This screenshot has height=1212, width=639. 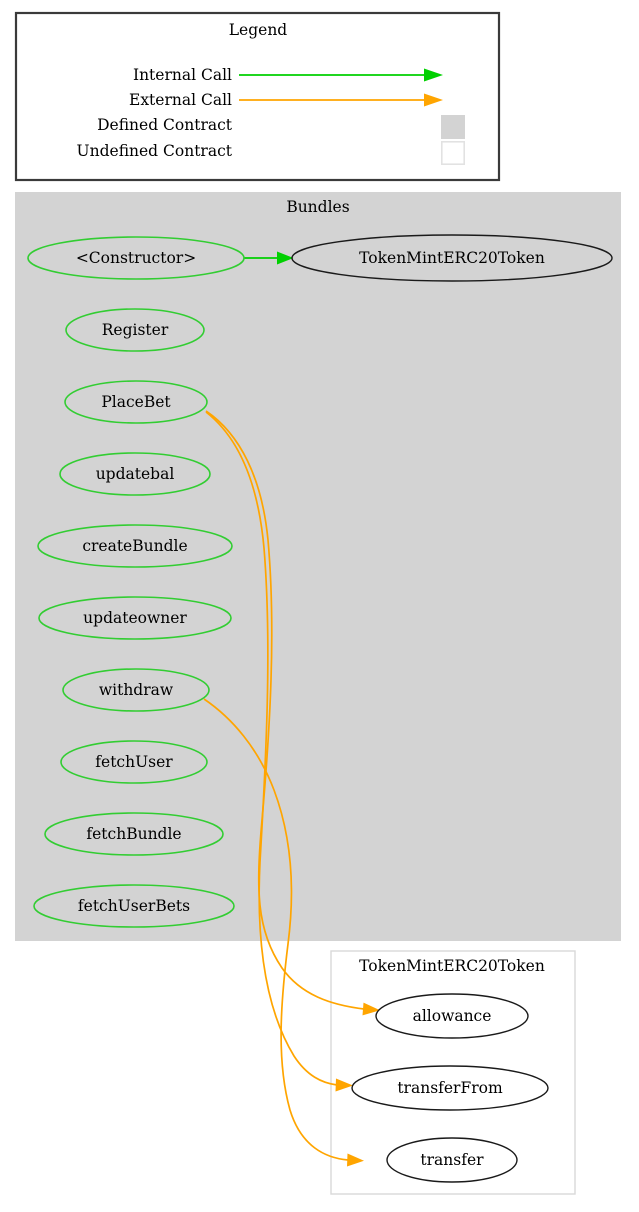 I want to click on legend-label-defined-contract: Defined Contract, so click(x=165, y=125).